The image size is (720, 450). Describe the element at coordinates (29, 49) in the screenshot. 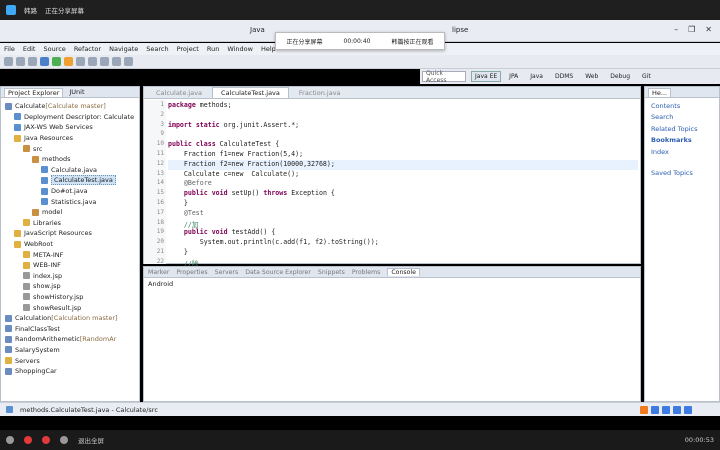

I see `menu-item-edit: Edit` at that location.